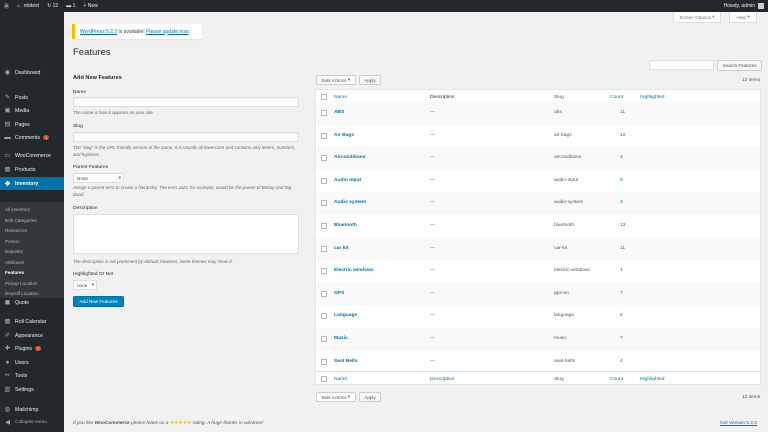  I want to click on feature-name-link: car kit, so click(341, 248).